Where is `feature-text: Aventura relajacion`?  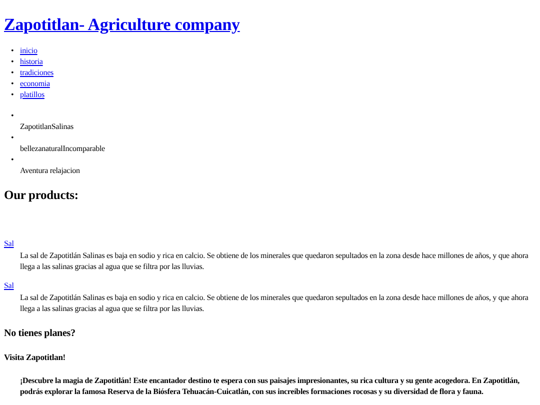
feature-text: Aventura relajacion is located at coordinates (50, 170).